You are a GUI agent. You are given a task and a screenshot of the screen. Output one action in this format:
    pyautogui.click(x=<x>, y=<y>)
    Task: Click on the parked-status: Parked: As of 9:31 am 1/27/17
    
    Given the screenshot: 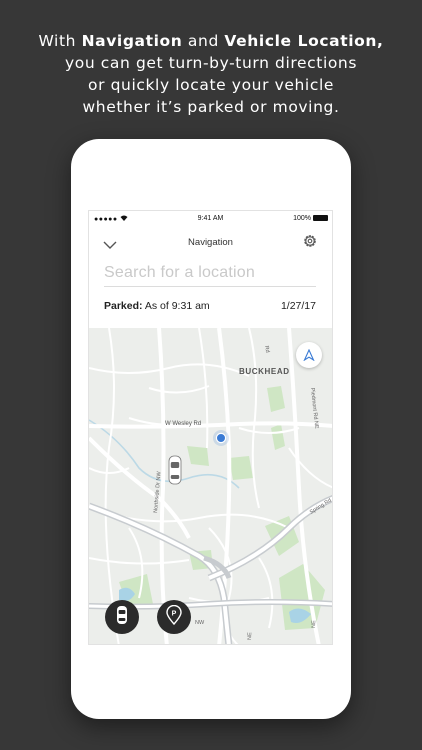 What is the action you would take?
    pyautogui.click(x=210, y=306)
    